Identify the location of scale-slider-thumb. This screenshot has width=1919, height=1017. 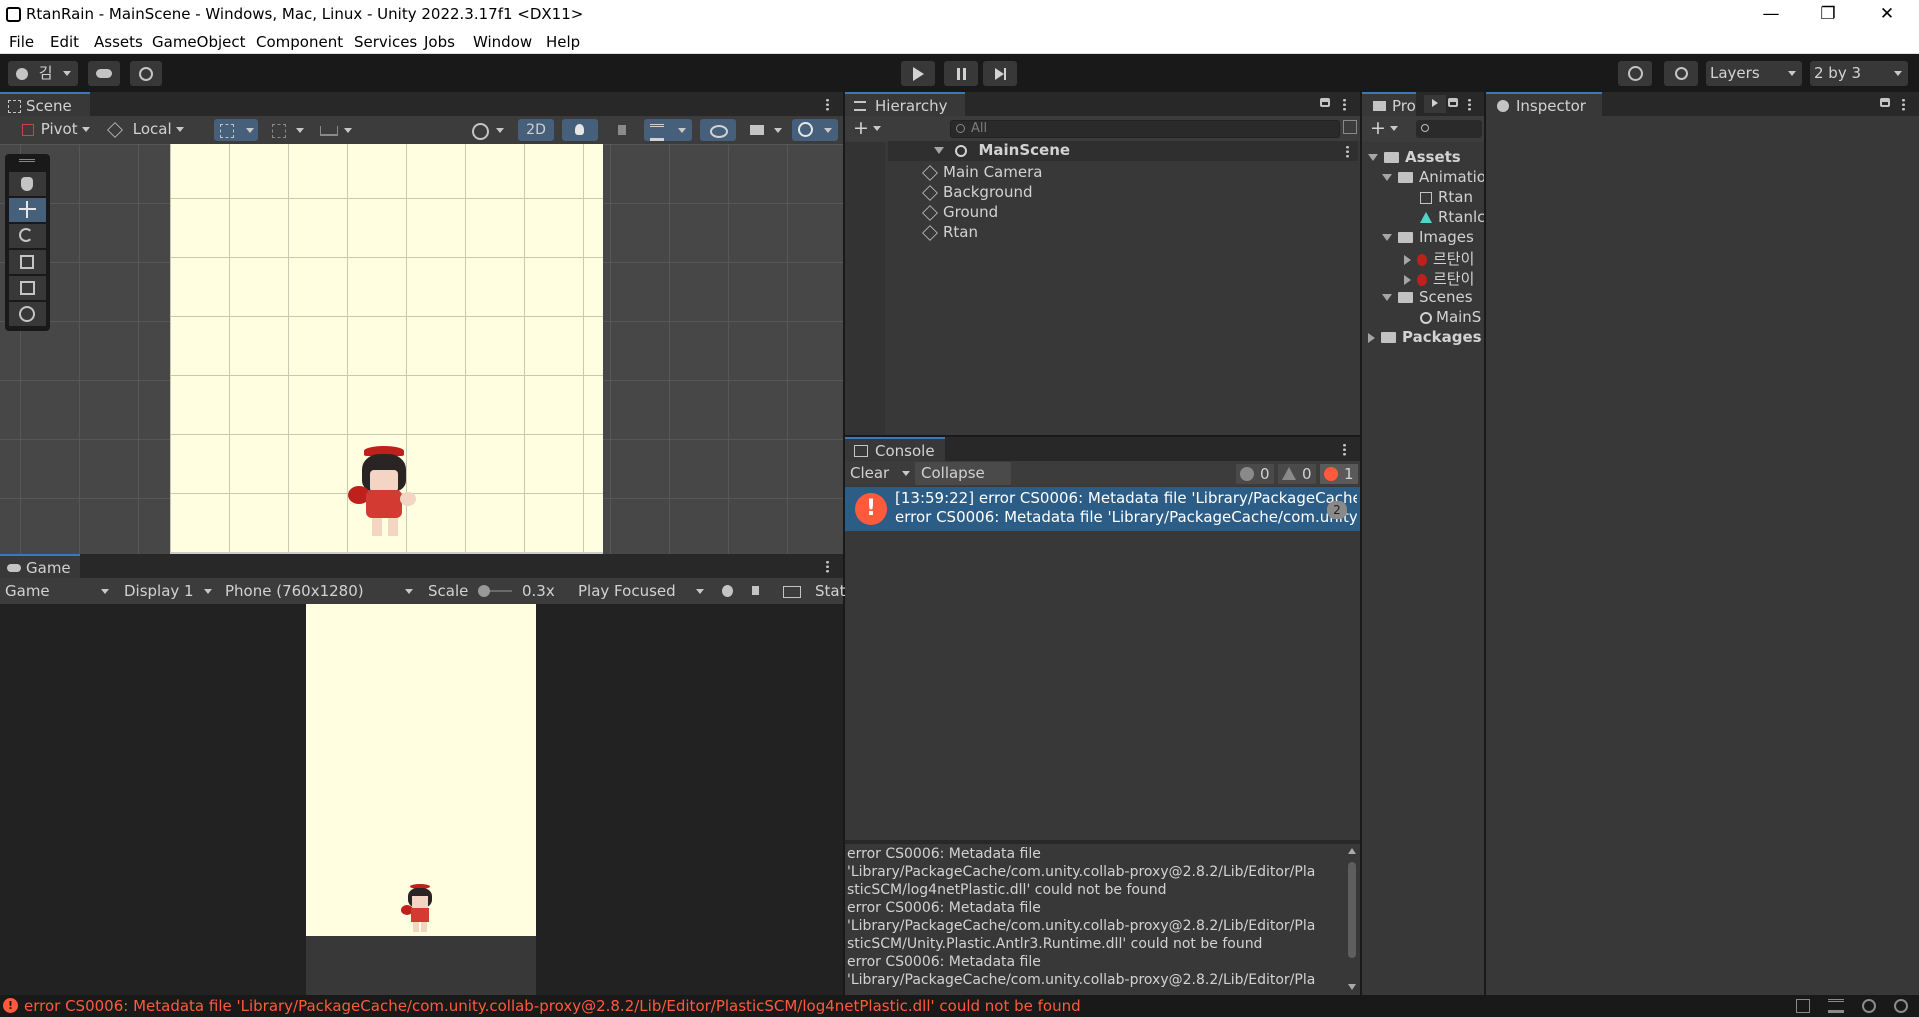
(484, 591).